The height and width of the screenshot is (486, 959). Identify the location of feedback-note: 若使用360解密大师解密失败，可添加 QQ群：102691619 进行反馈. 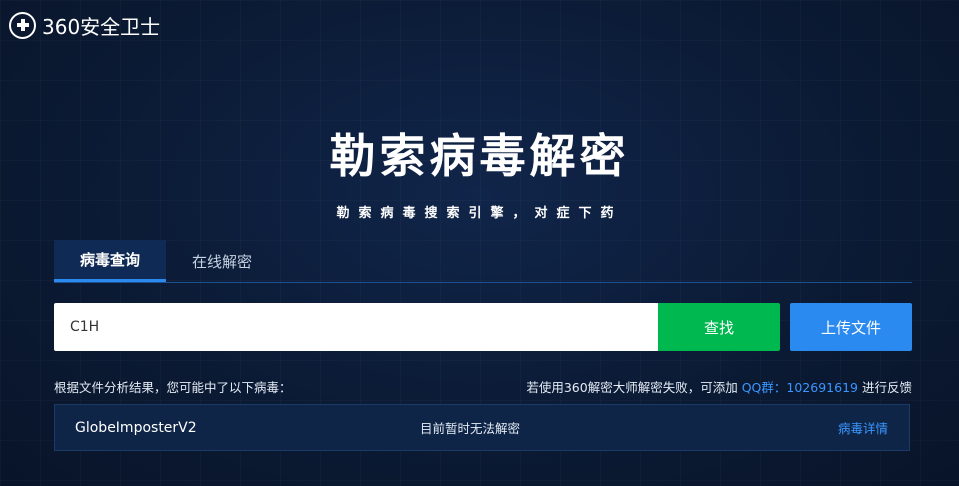
(719, 386).